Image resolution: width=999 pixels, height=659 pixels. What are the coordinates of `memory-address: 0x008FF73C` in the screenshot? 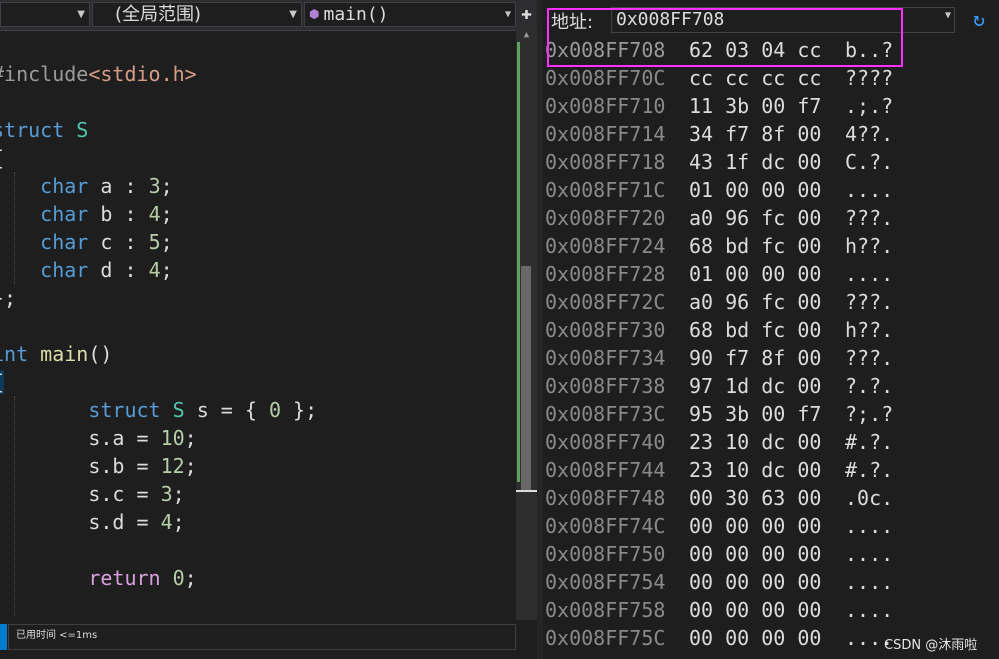 It's located at (605, 414).